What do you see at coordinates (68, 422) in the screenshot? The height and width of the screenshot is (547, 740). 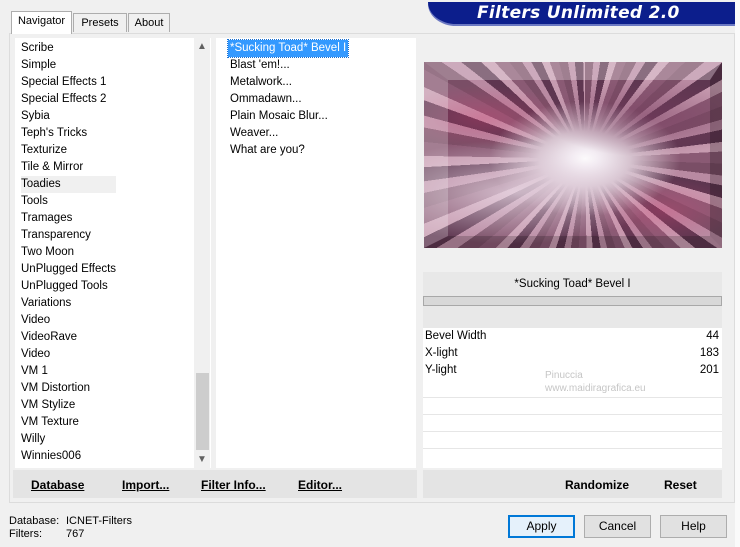 I see `category-item: VM Texture` at bounding box center [68, 422].